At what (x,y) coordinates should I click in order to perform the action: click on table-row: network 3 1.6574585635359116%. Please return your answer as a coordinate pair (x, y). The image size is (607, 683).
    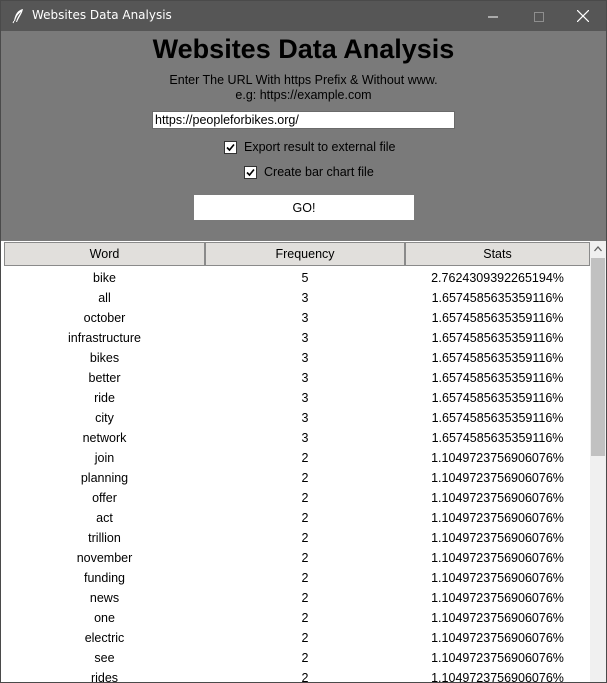
    Looking at the image, I should click on (297, 438).